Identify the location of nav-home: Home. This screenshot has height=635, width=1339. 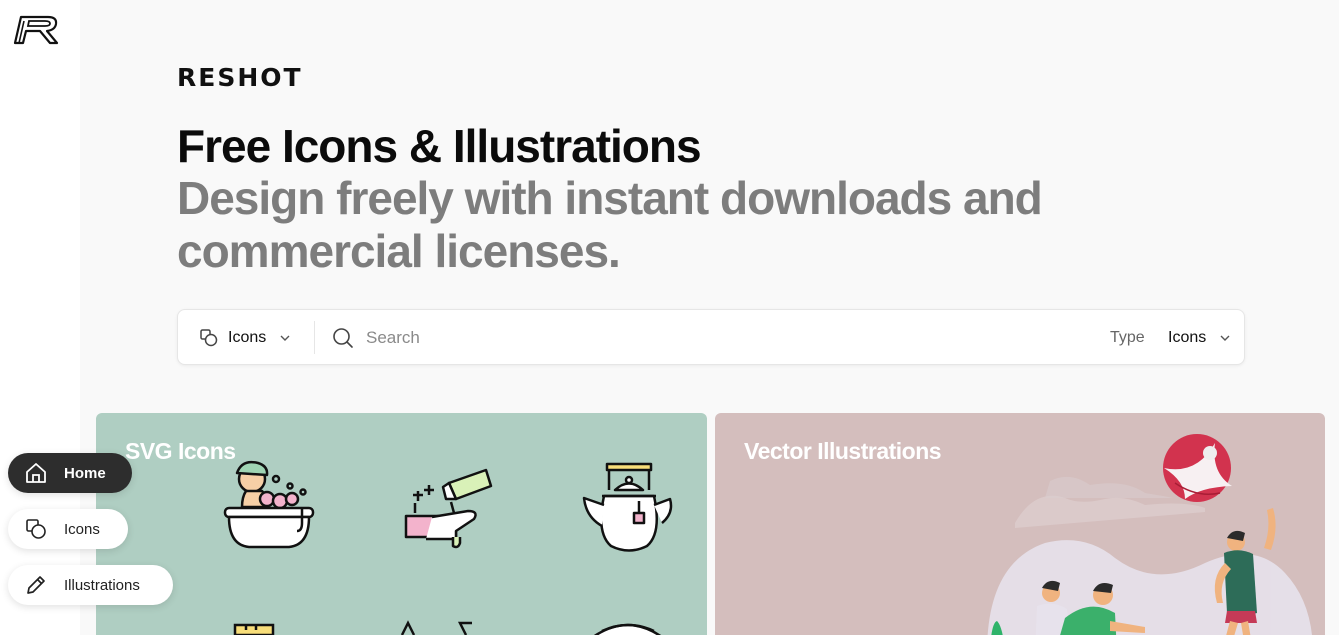
(70, 473).